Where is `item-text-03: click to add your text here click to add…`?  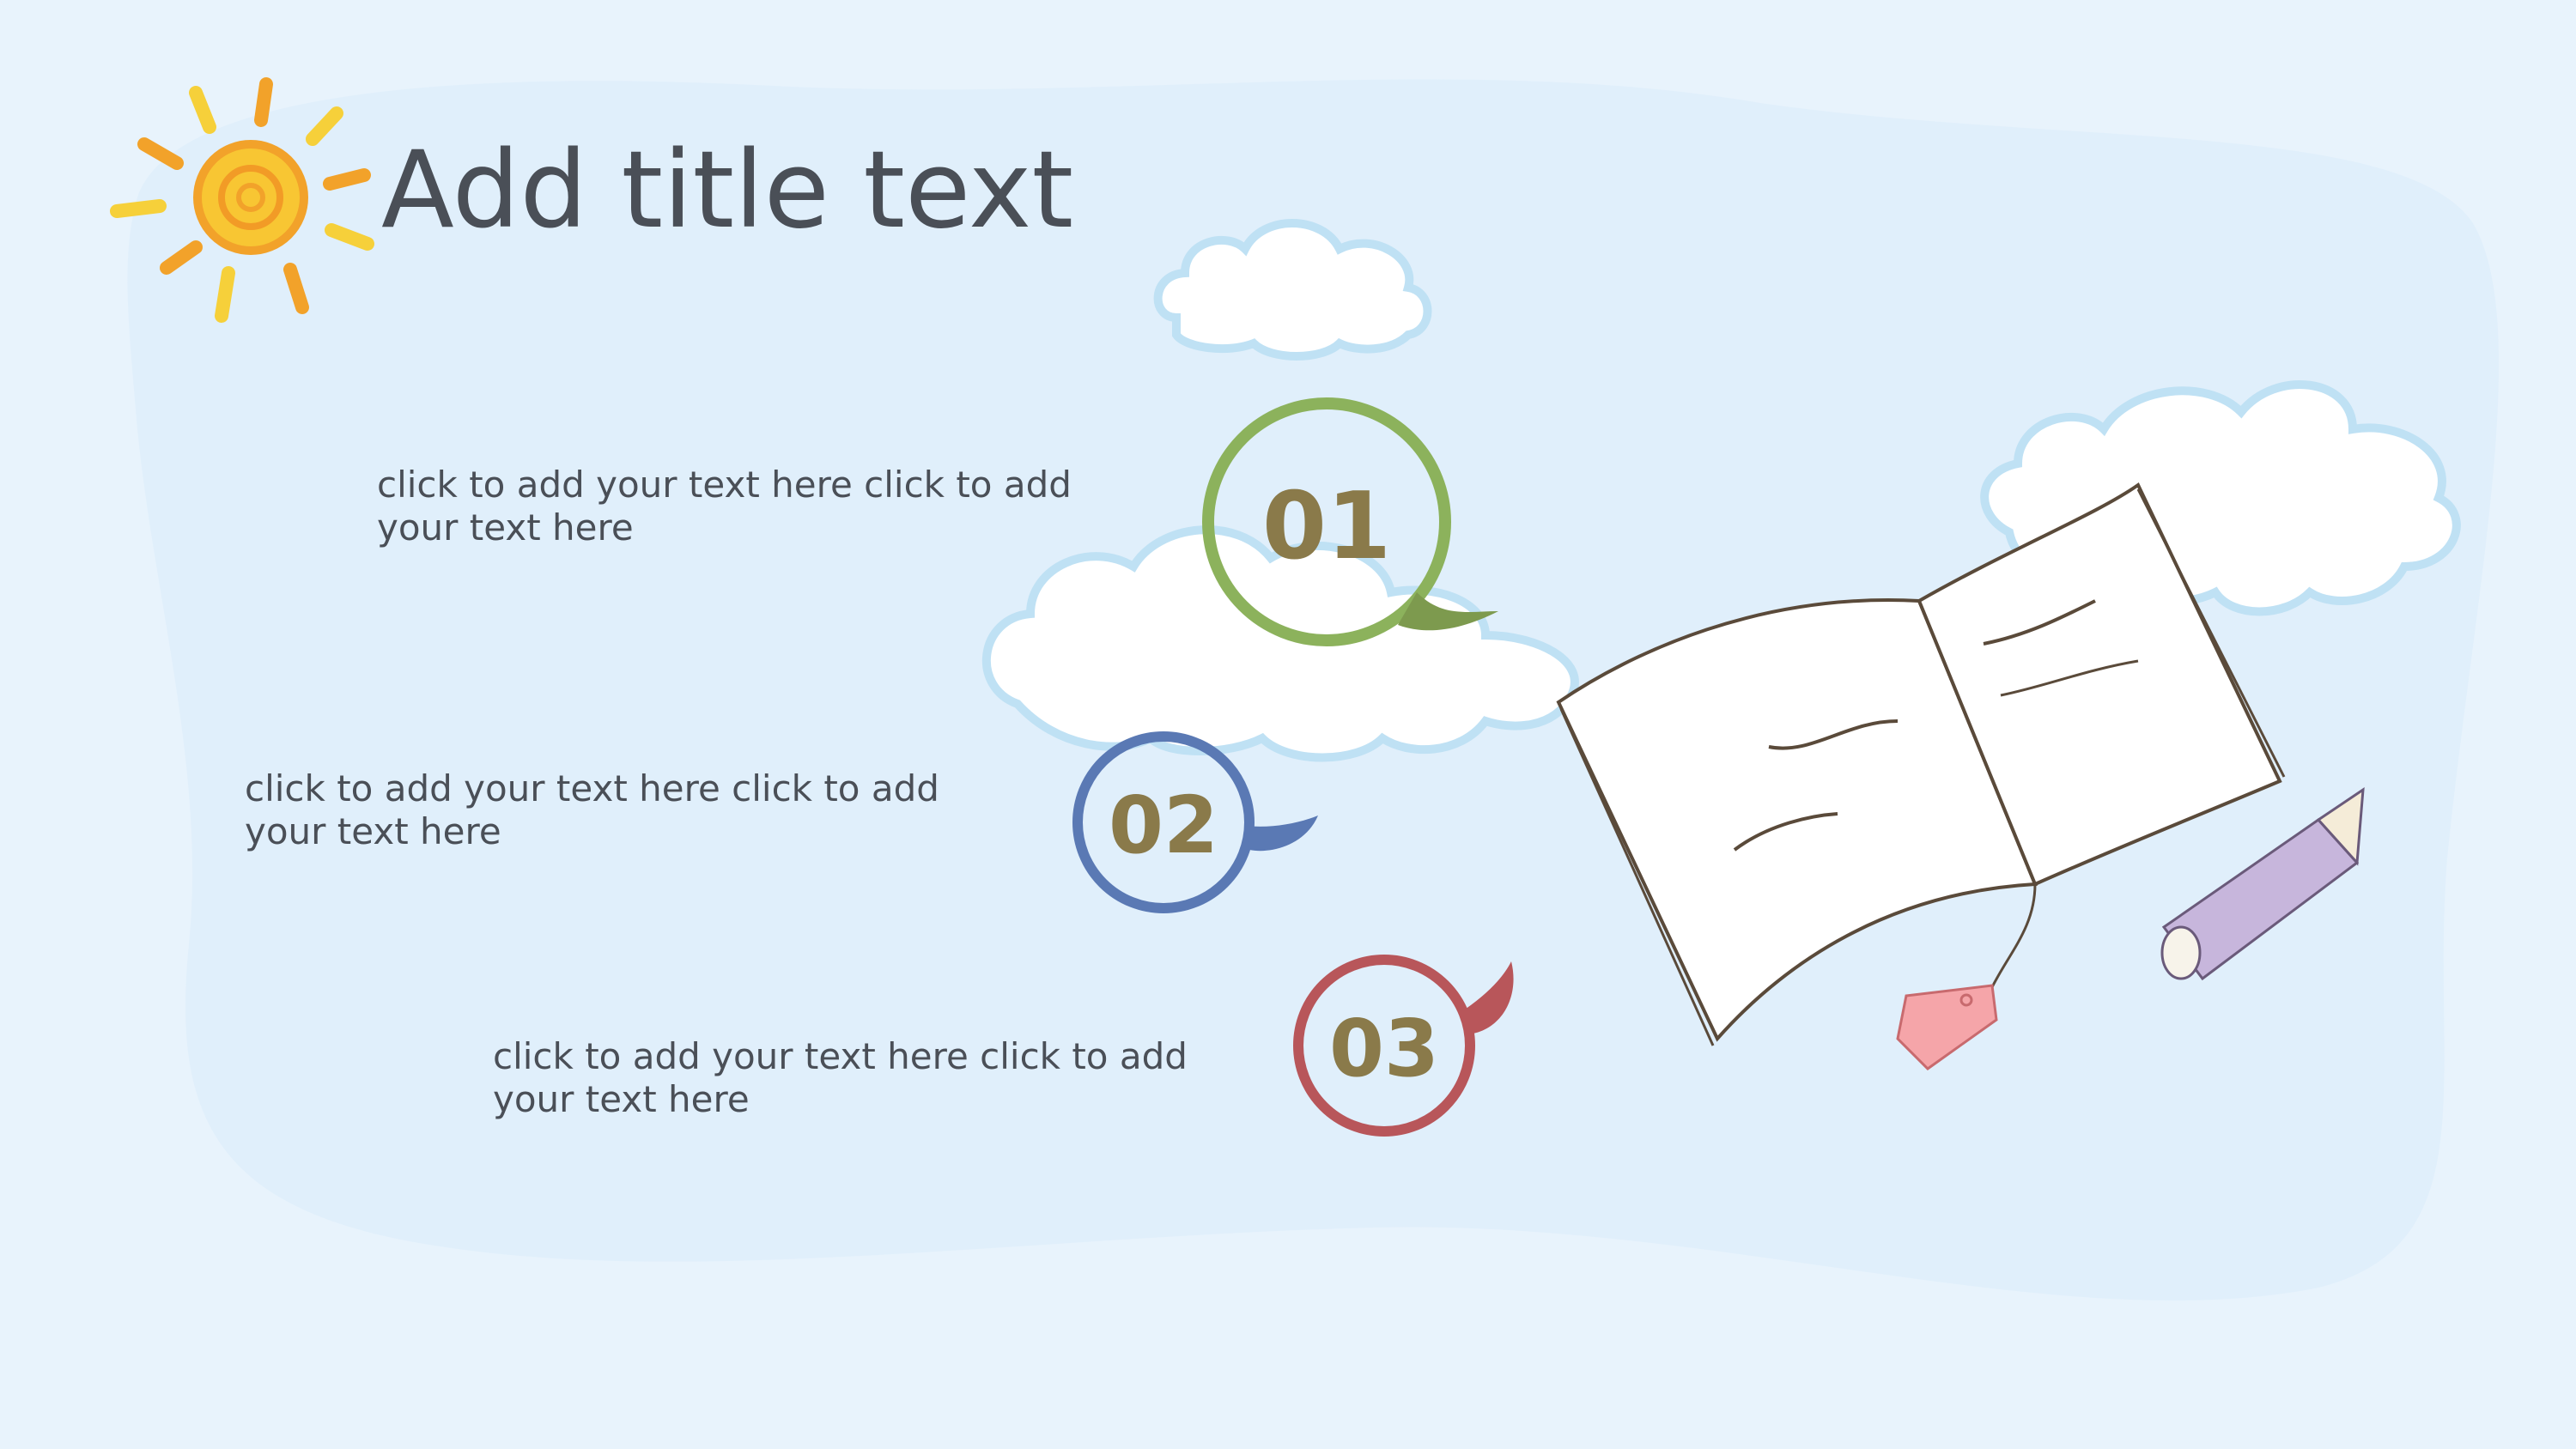
item-text-03: click to add your text here click to add… is located at coordinates (879, 1078).